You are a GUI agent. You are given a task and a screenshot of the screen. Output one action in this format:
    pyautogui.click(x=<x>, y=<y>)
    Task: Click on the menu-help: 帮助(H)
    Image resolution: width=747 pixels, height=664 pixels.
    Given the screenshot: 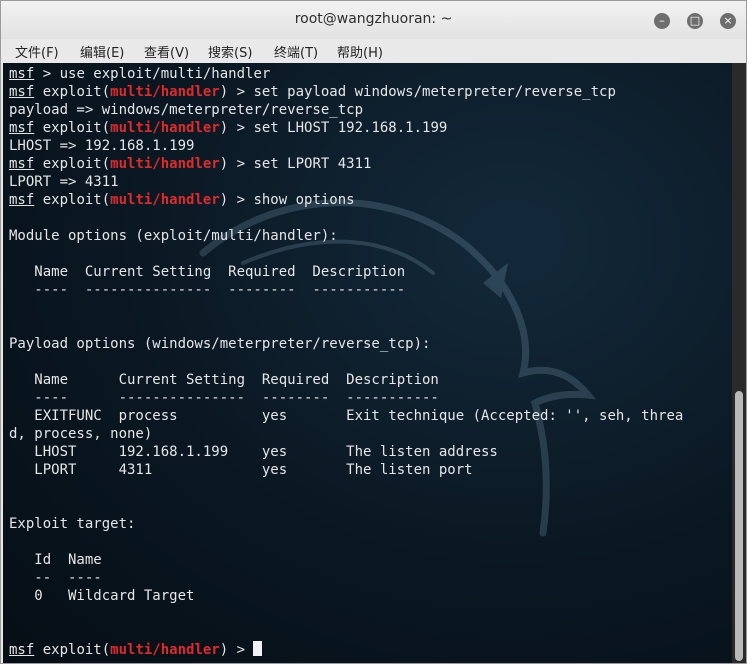 What is the action you would take?
    pyautogui.click(x=360, y=51)
    